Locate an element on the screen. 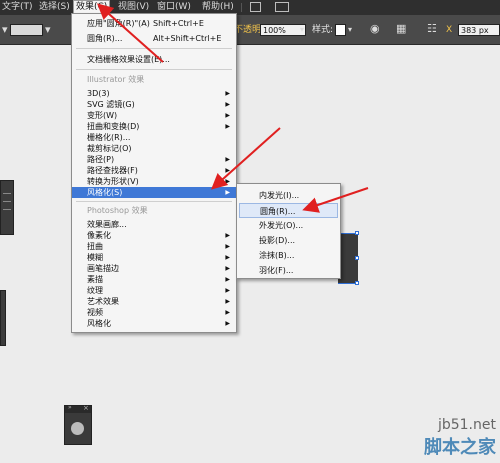  arrow-to-effect-menu is located at coordinates (130, 33).